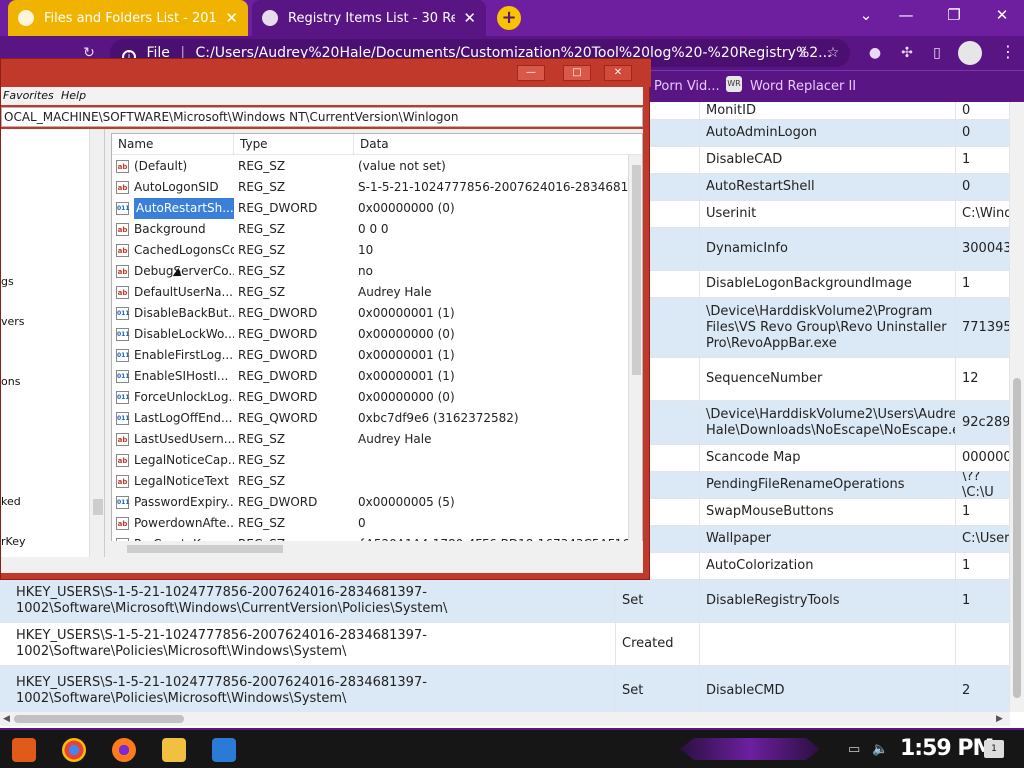 This screenshot has height=768, width=1024. I want to click on value-data-cell: 12, so click(983, 379).